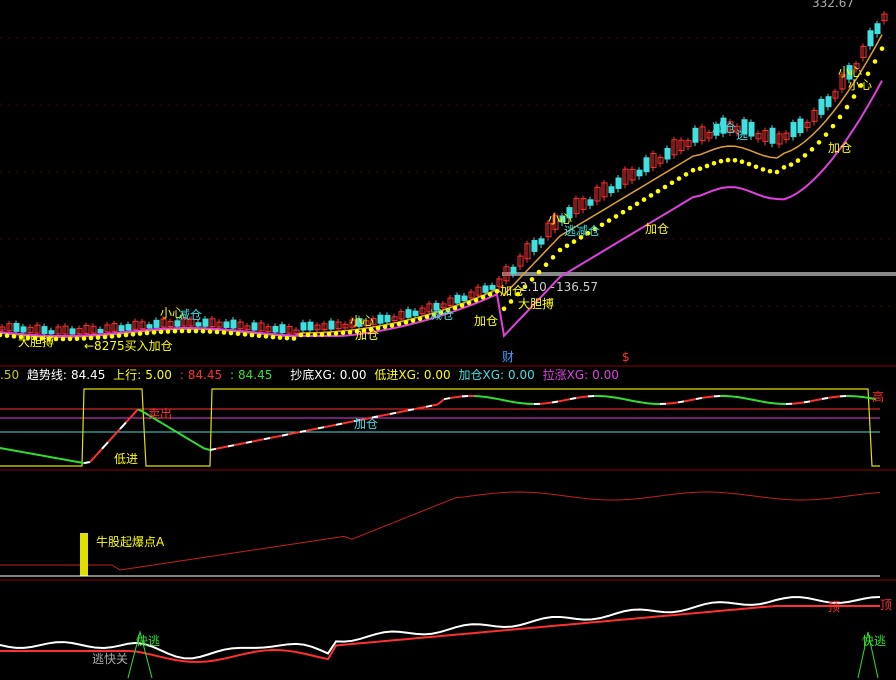  I want to click on ind-label-jiacang: 加仓, so click(366, 424).